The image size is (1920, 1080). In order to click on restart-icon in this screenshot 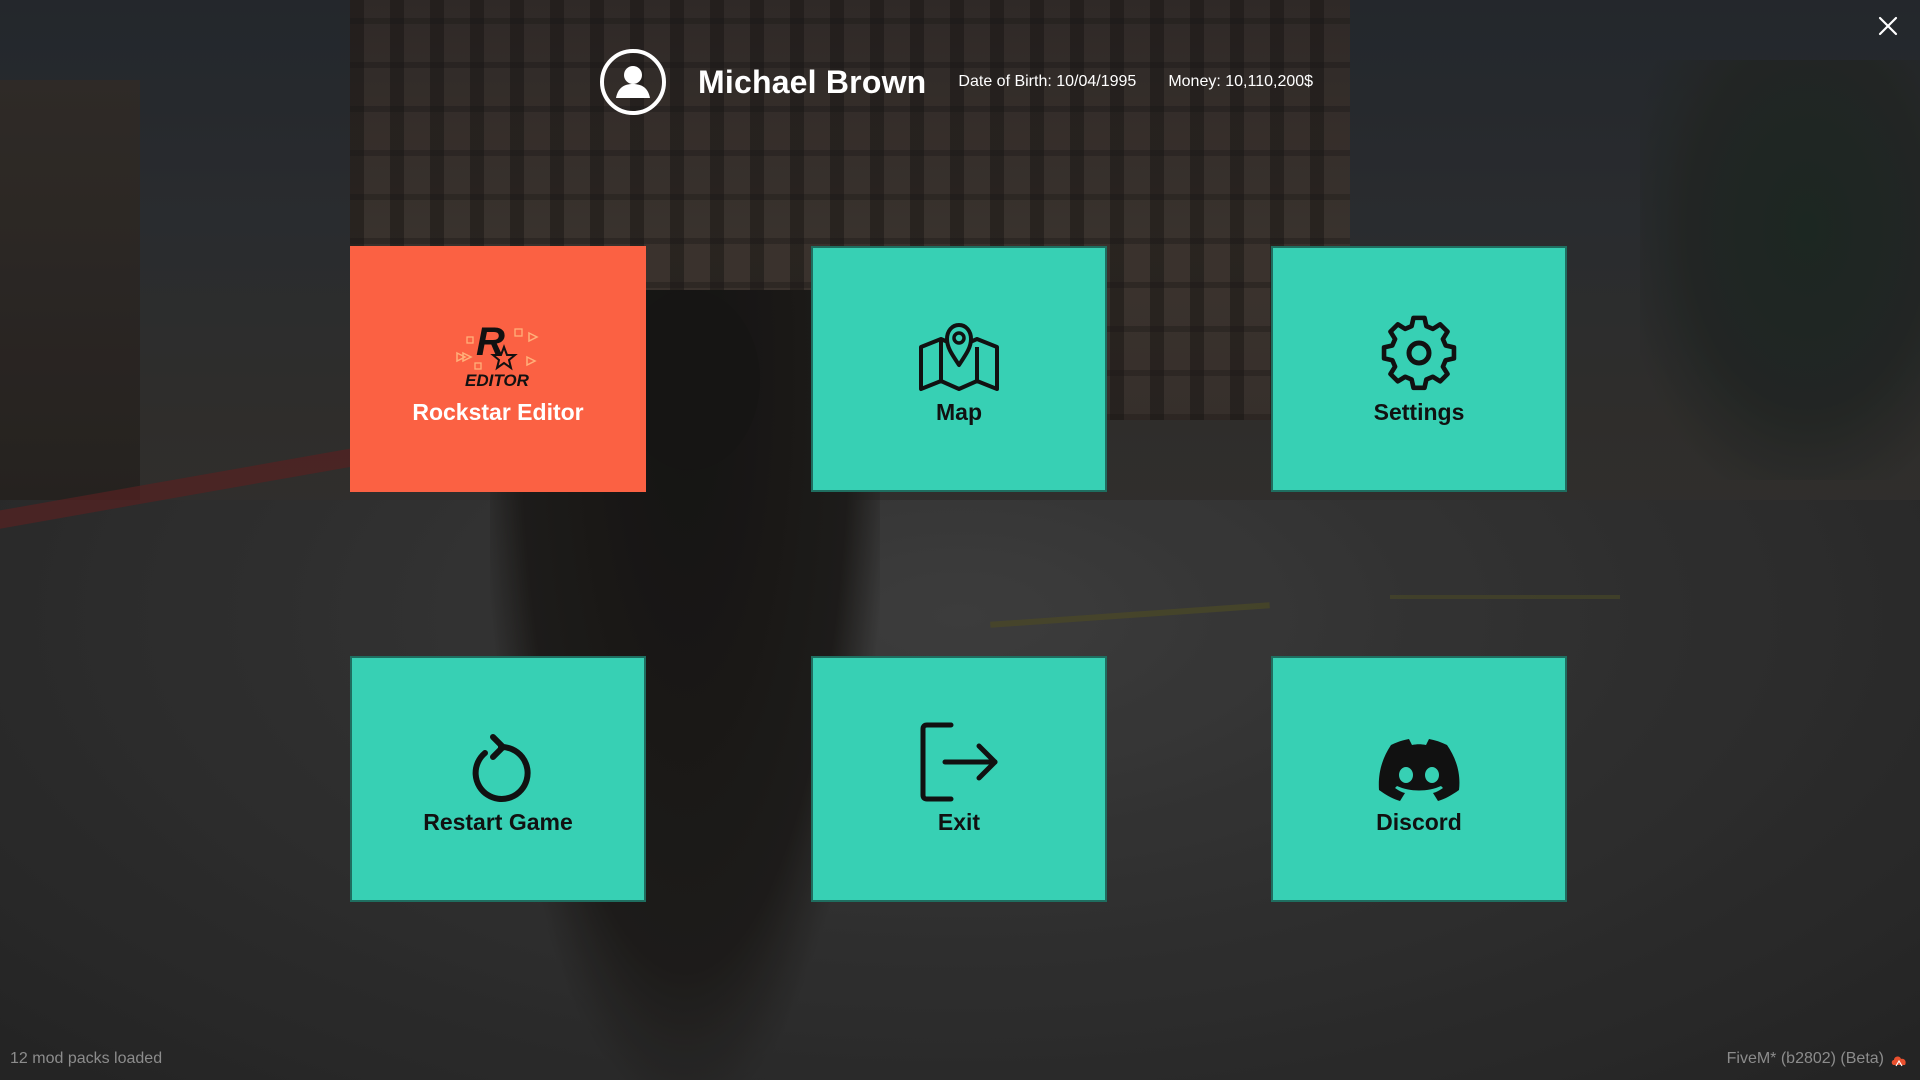, I will do `click(498, 763)`.